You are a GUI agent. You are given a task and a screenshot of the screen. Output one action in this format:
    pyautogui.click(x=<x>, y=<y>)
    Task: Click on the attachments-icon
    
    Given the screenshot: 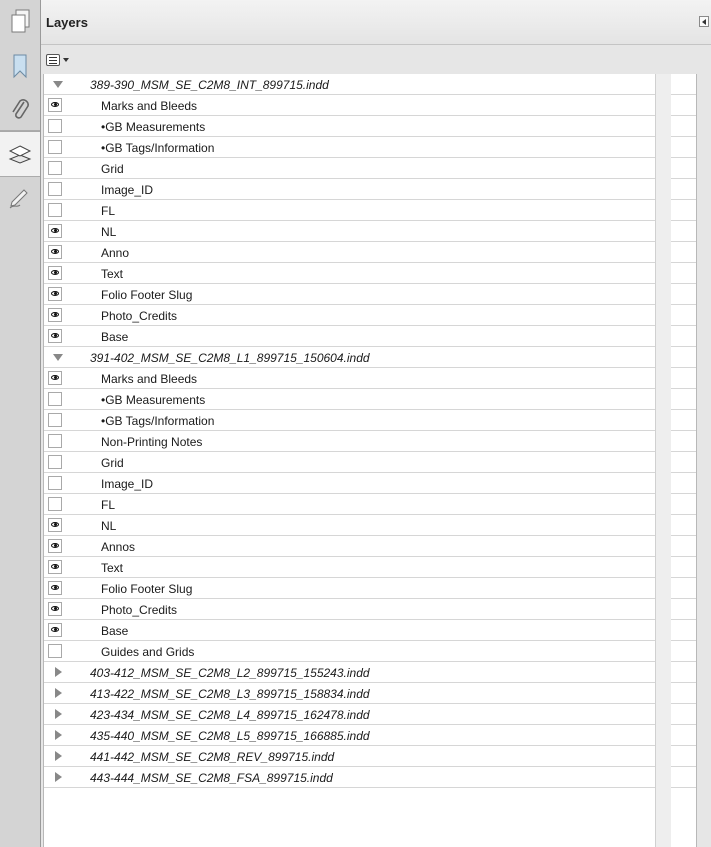 What is the action you would take?
    pyautogui.click(x=20, y=110)
    